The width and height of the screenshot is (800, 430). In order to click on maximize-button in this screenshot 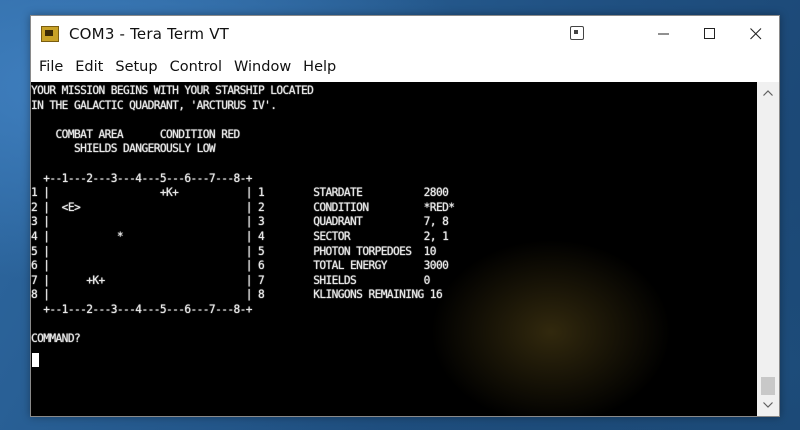, I will do `click(710, 34)`.